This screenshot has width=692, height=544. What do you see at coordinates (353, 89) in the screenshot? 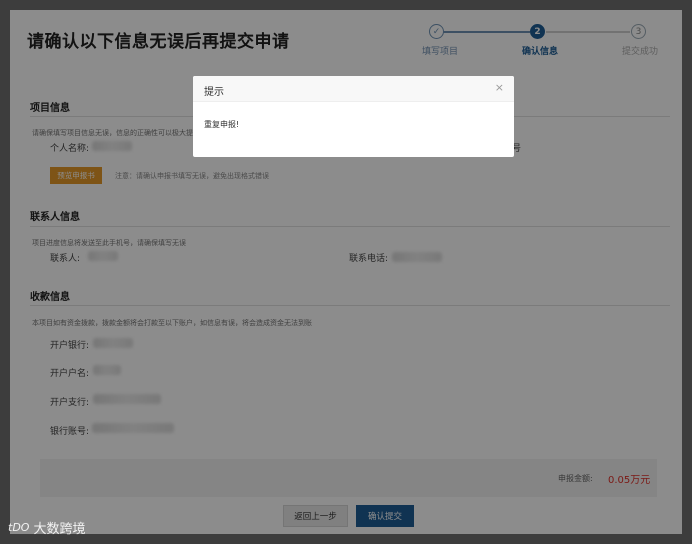
I see `dialog-header: 提示 ×` at bounding box center [353, 89].